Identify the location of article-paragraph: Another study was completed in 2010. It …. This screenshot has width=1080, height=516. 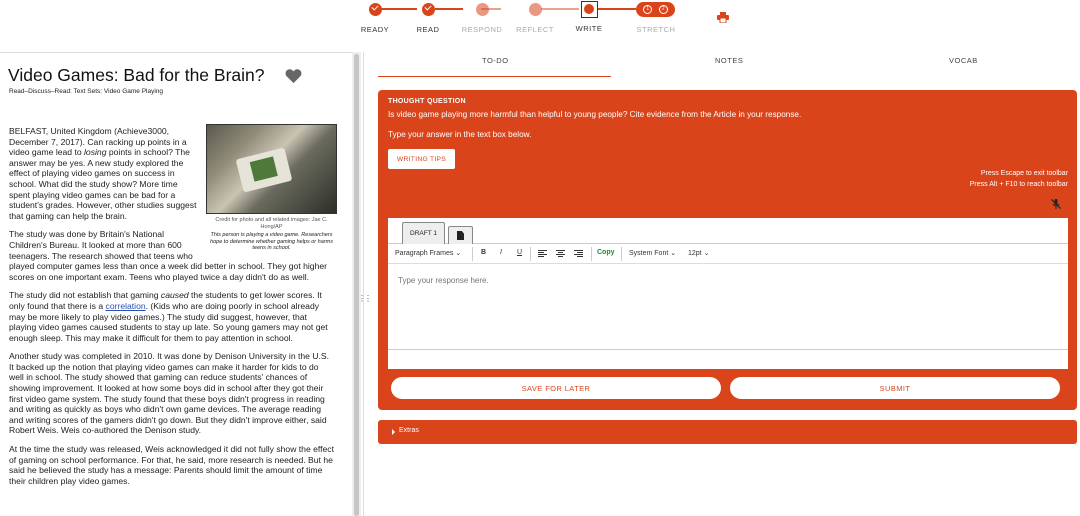
(169, 393).